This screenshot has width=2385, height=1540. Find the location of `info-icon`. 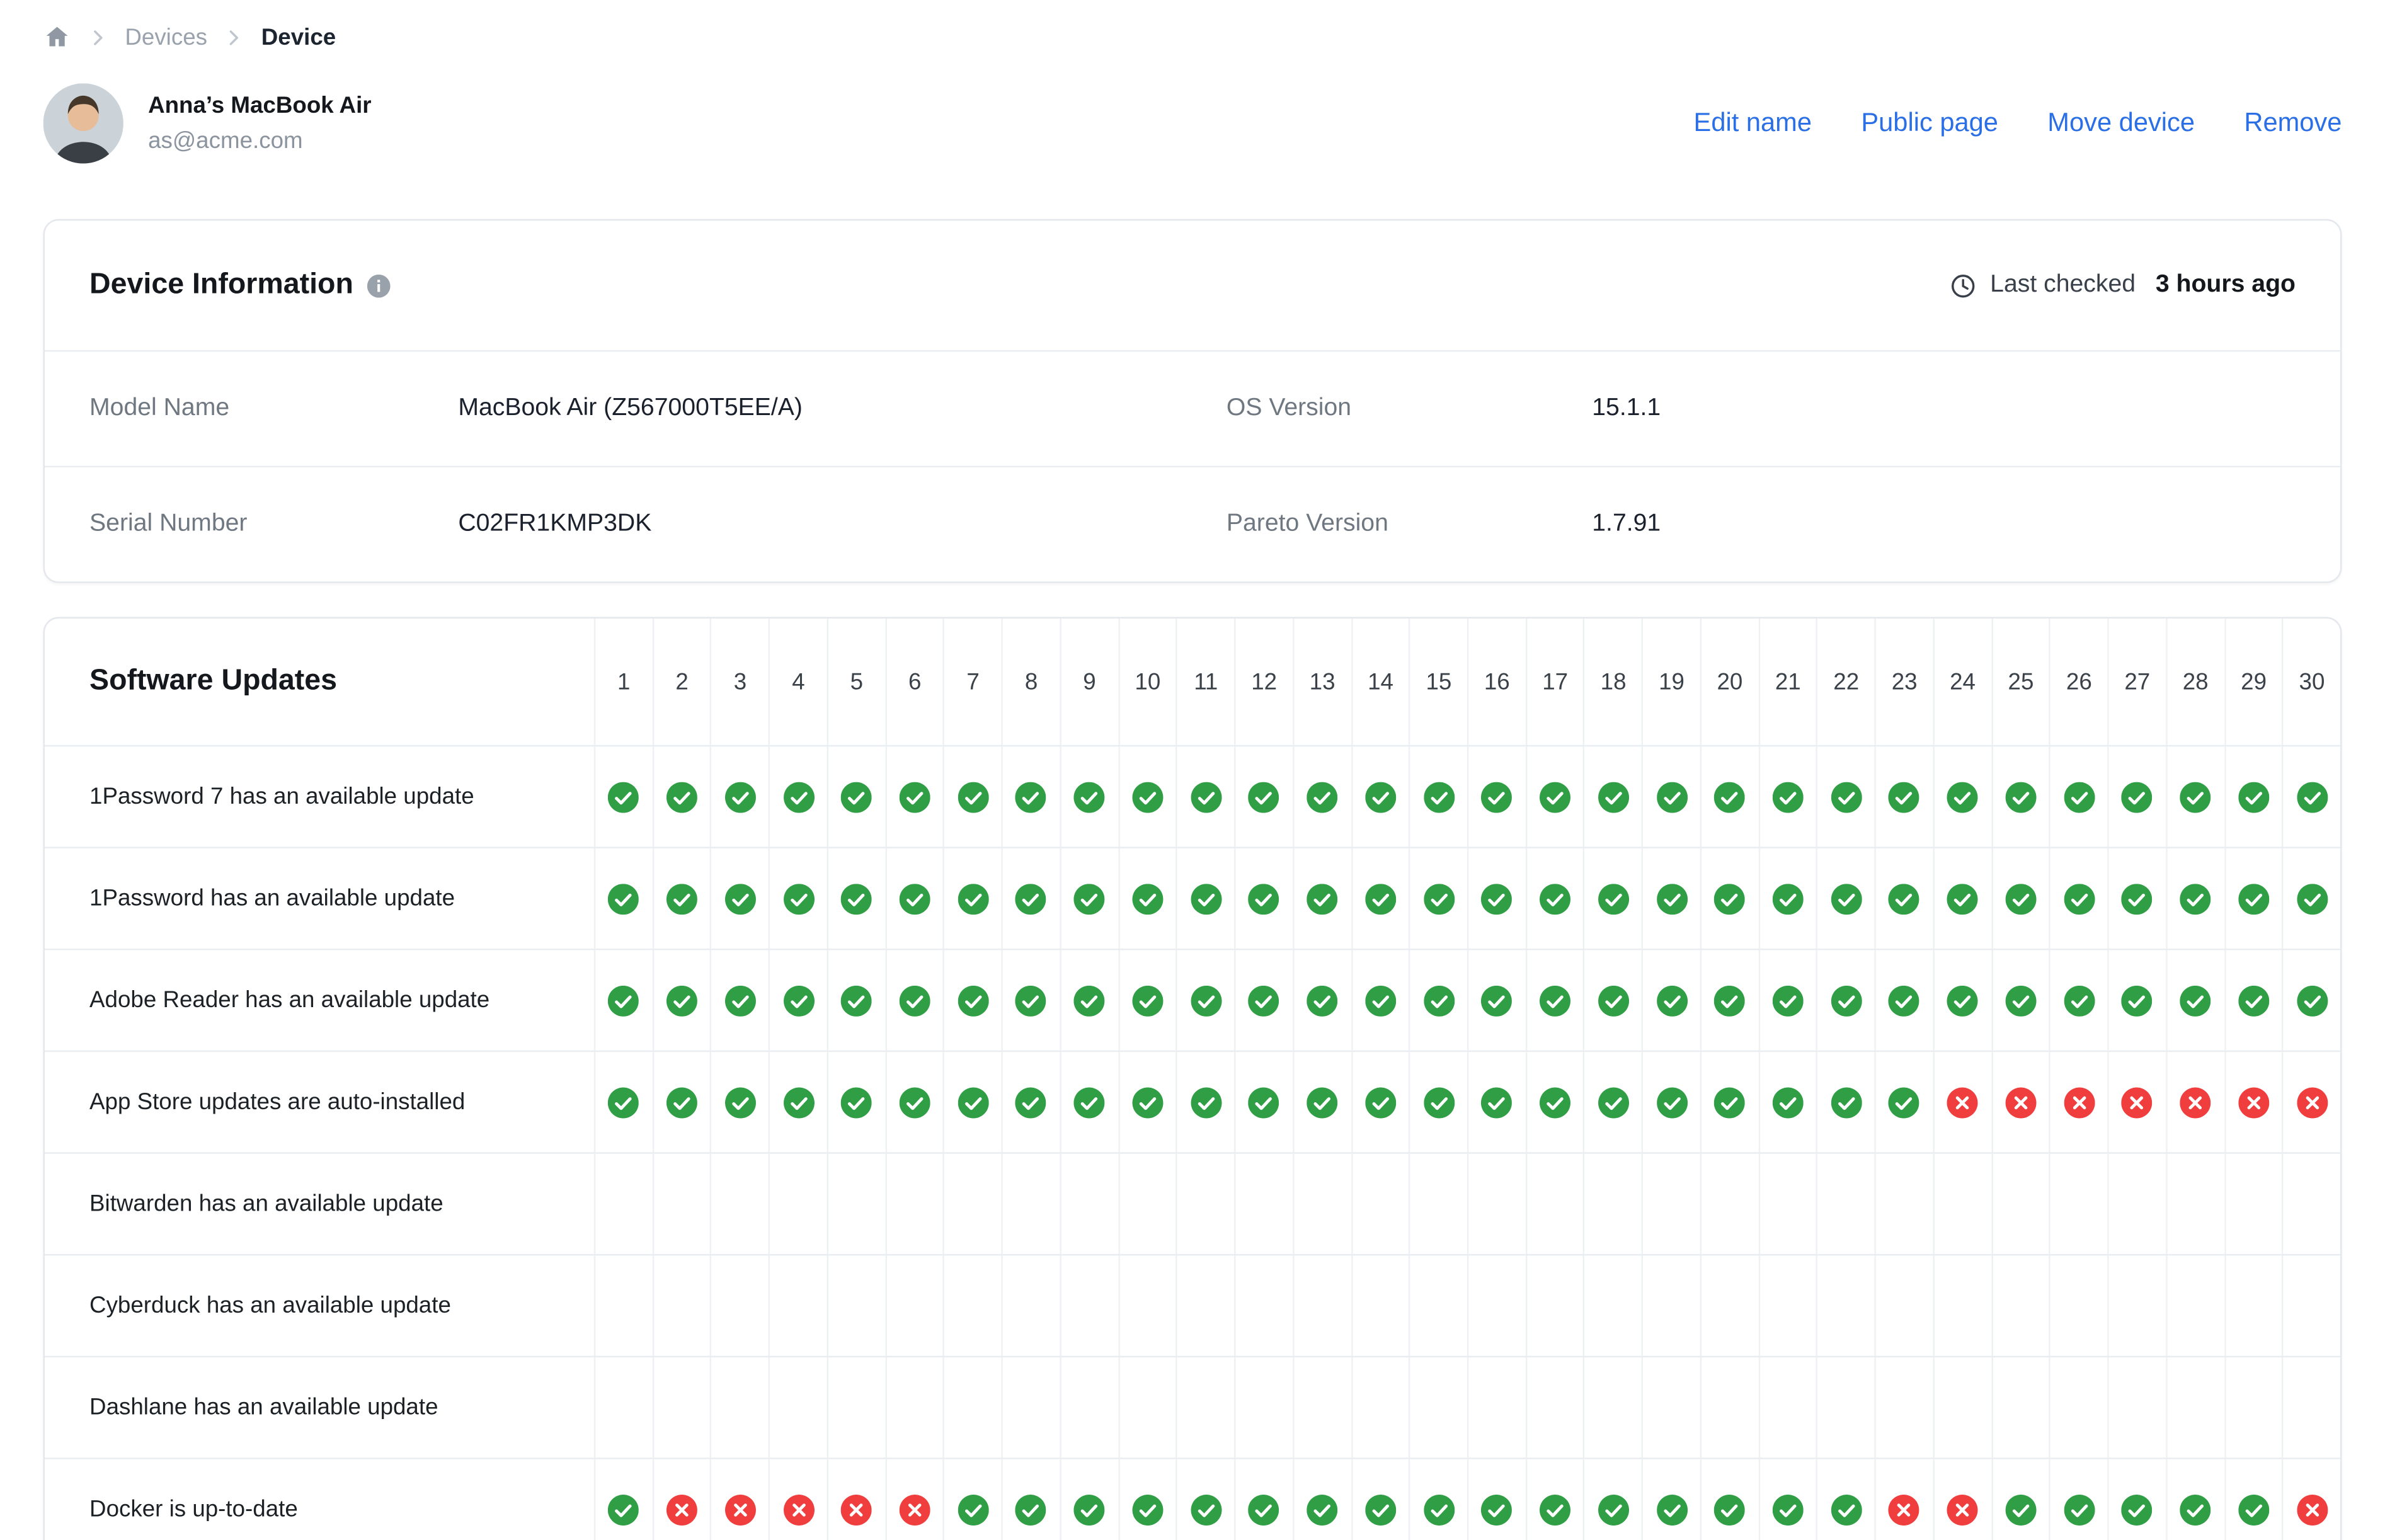

info-icon is located at coordinates (379, 285).